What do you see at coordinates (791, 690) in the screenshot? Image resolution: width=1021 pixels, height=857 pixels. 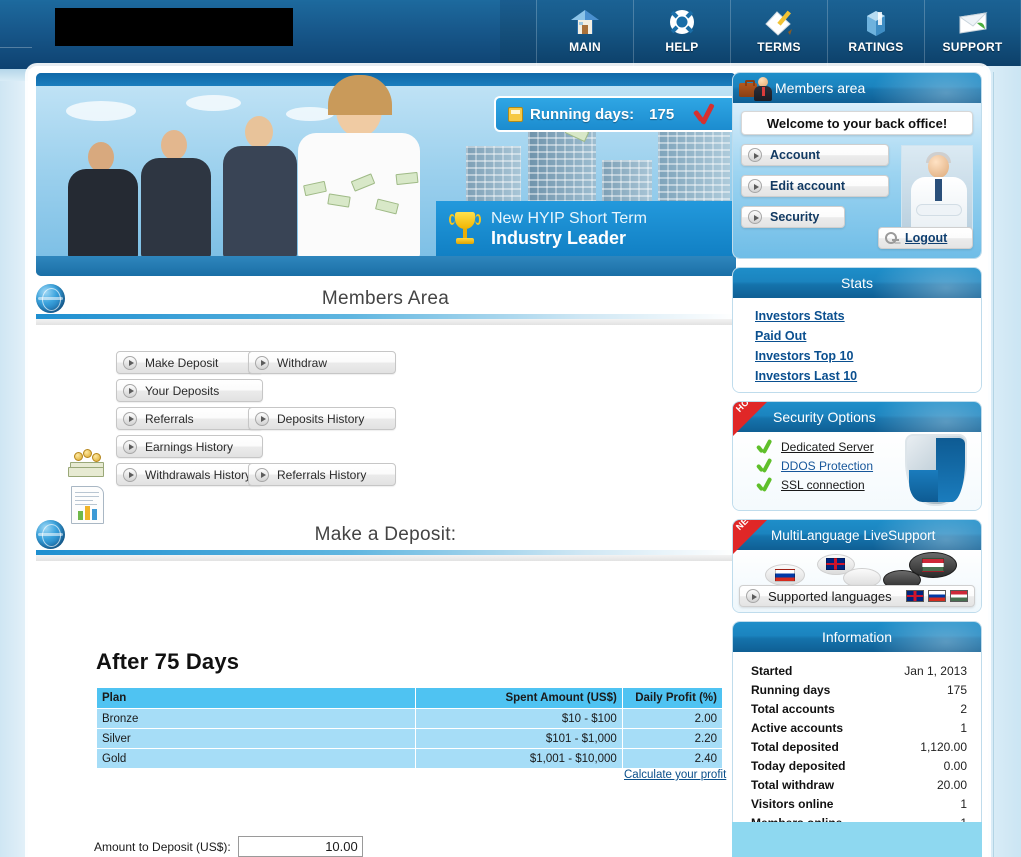 I see `info-key: Running days` at bounding box center [791, 690].